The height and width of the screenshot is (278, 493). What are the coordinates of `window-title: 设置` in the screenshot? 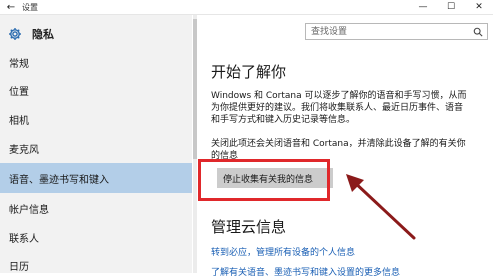 It's located at (30, 7).